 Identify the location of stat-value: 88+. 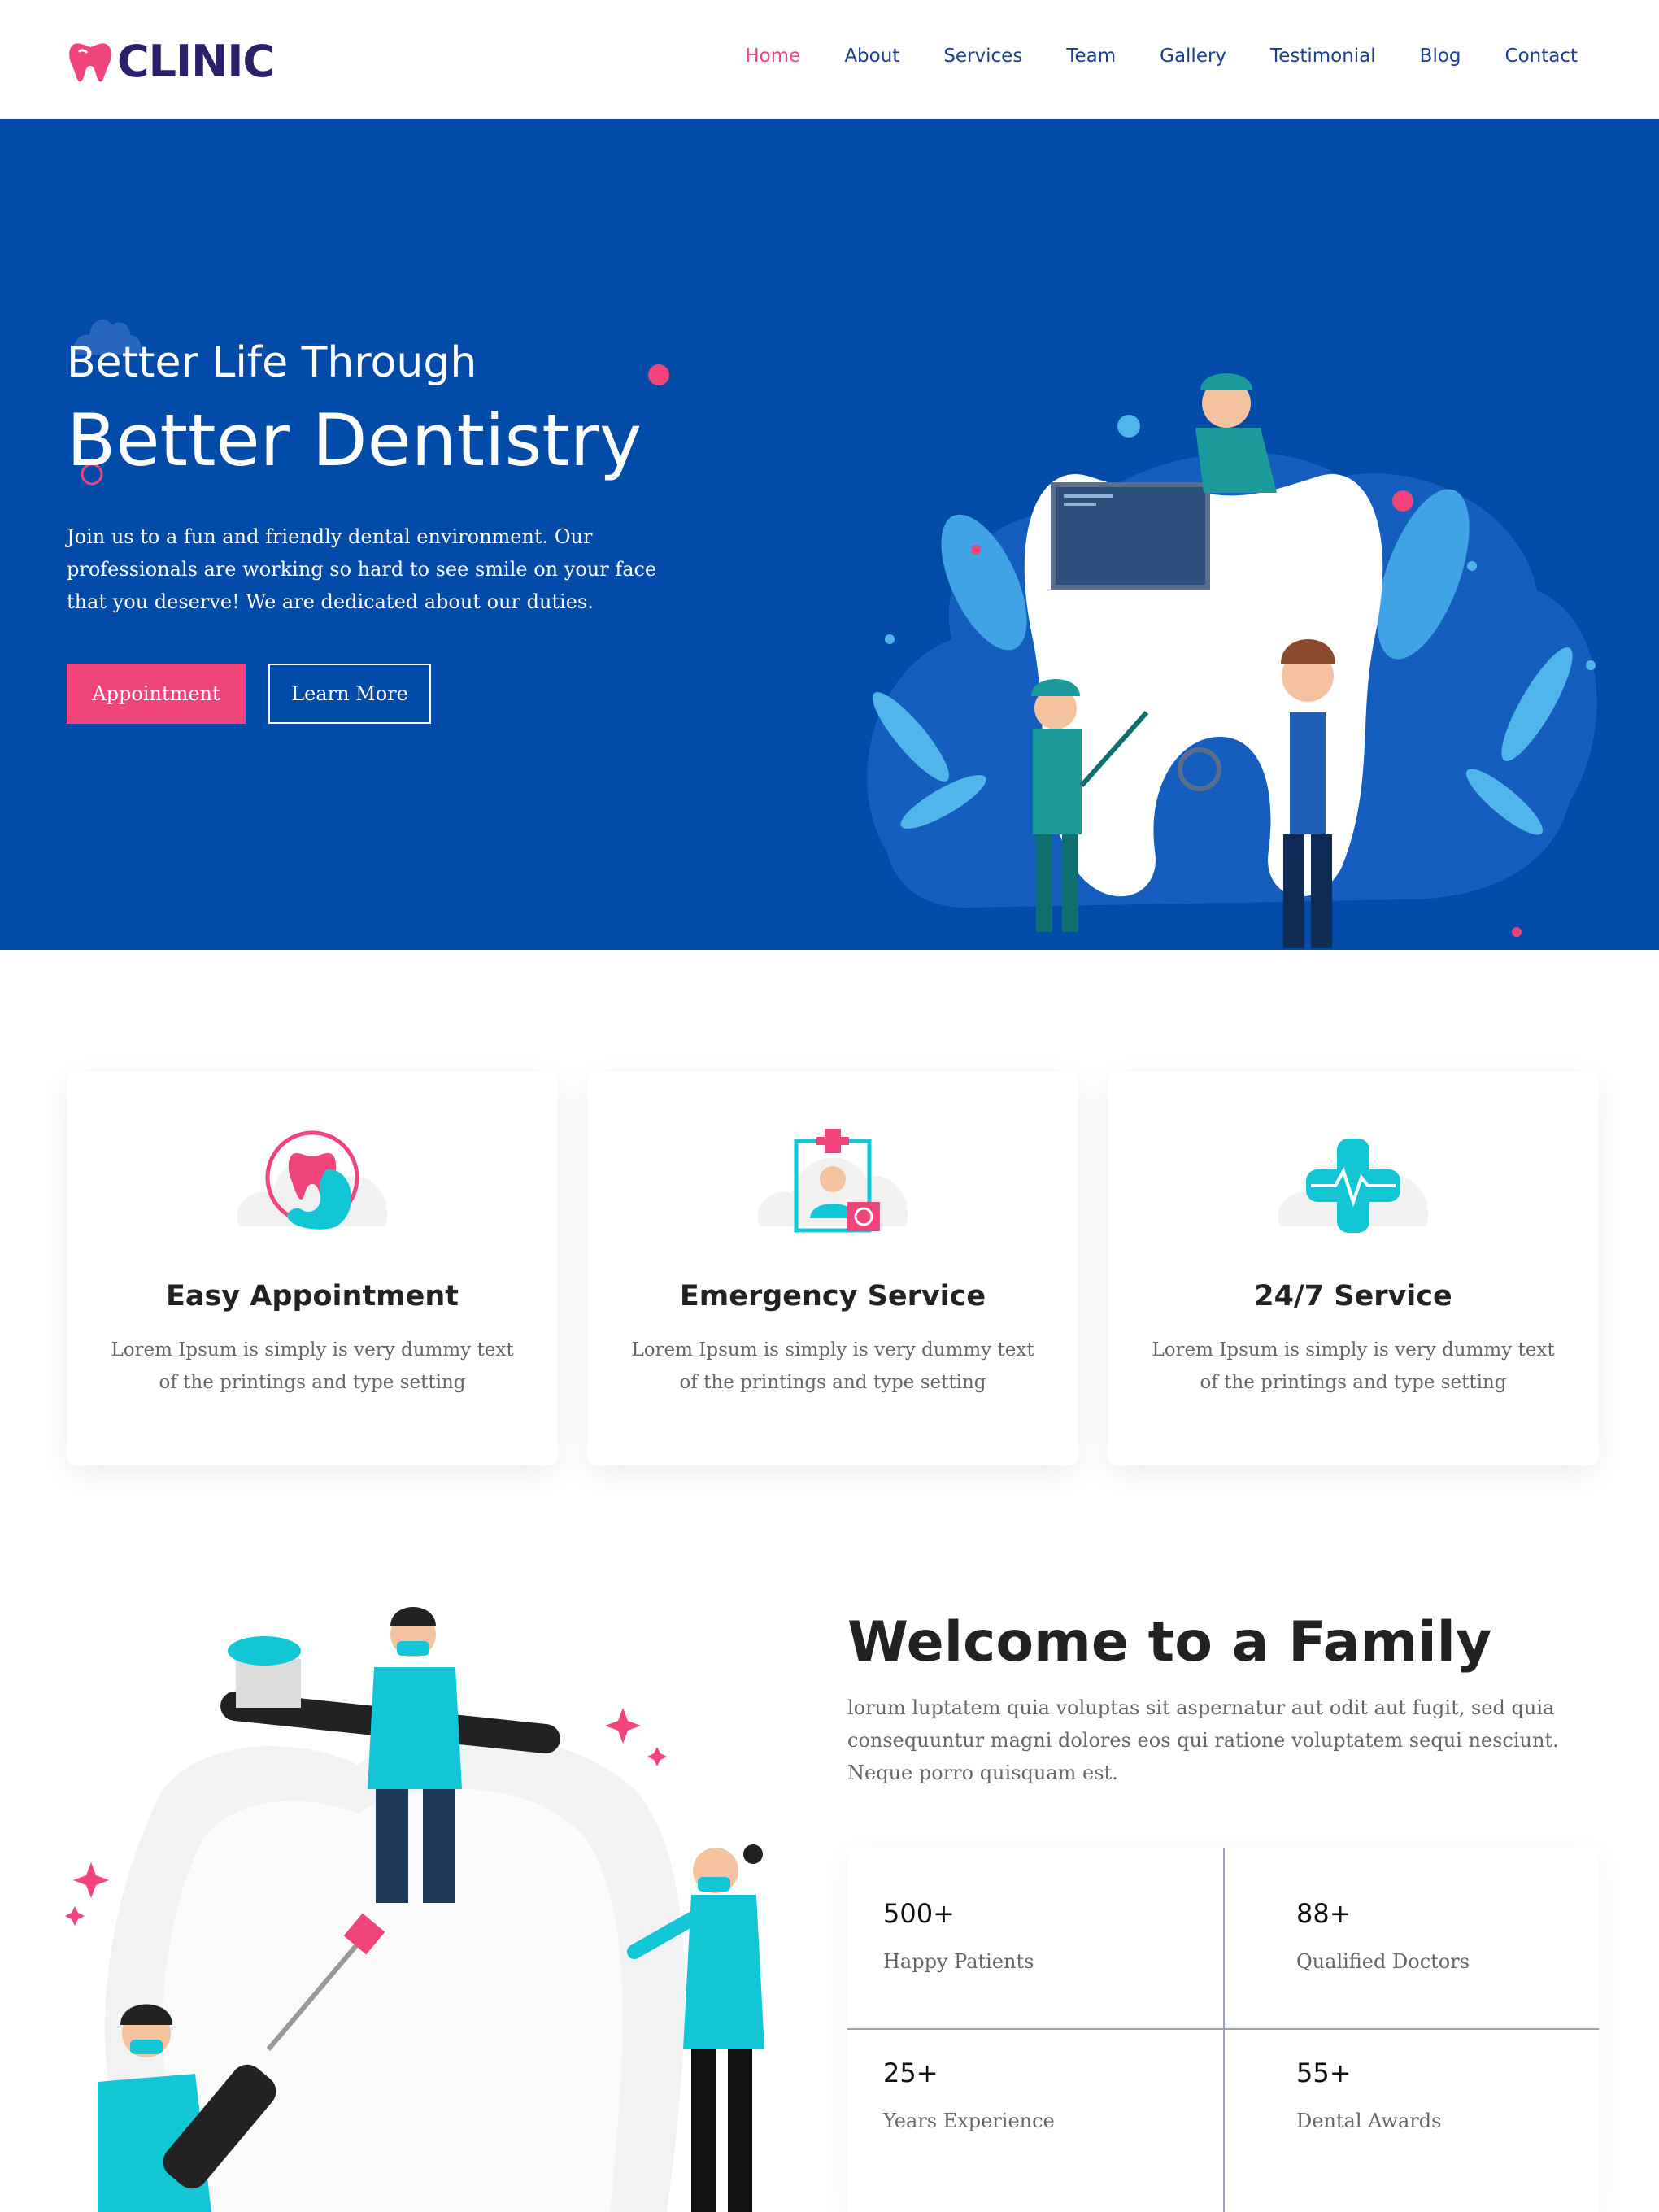
(1324, 1913).